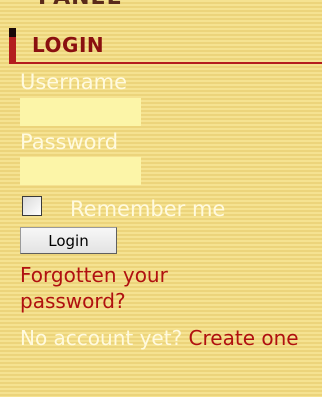 The width and height of the screenshot is (322, 397). What do you see at coordinates (12, 46) in the screenshot?
I see `header-accent-bar` at bounding box center [12, 46].